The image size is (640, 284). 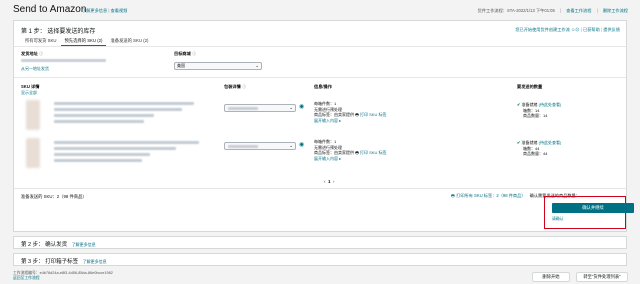 I want to click on feedback-intro: 您已开始使用货件创建工作流, so click(x=542, y=29).